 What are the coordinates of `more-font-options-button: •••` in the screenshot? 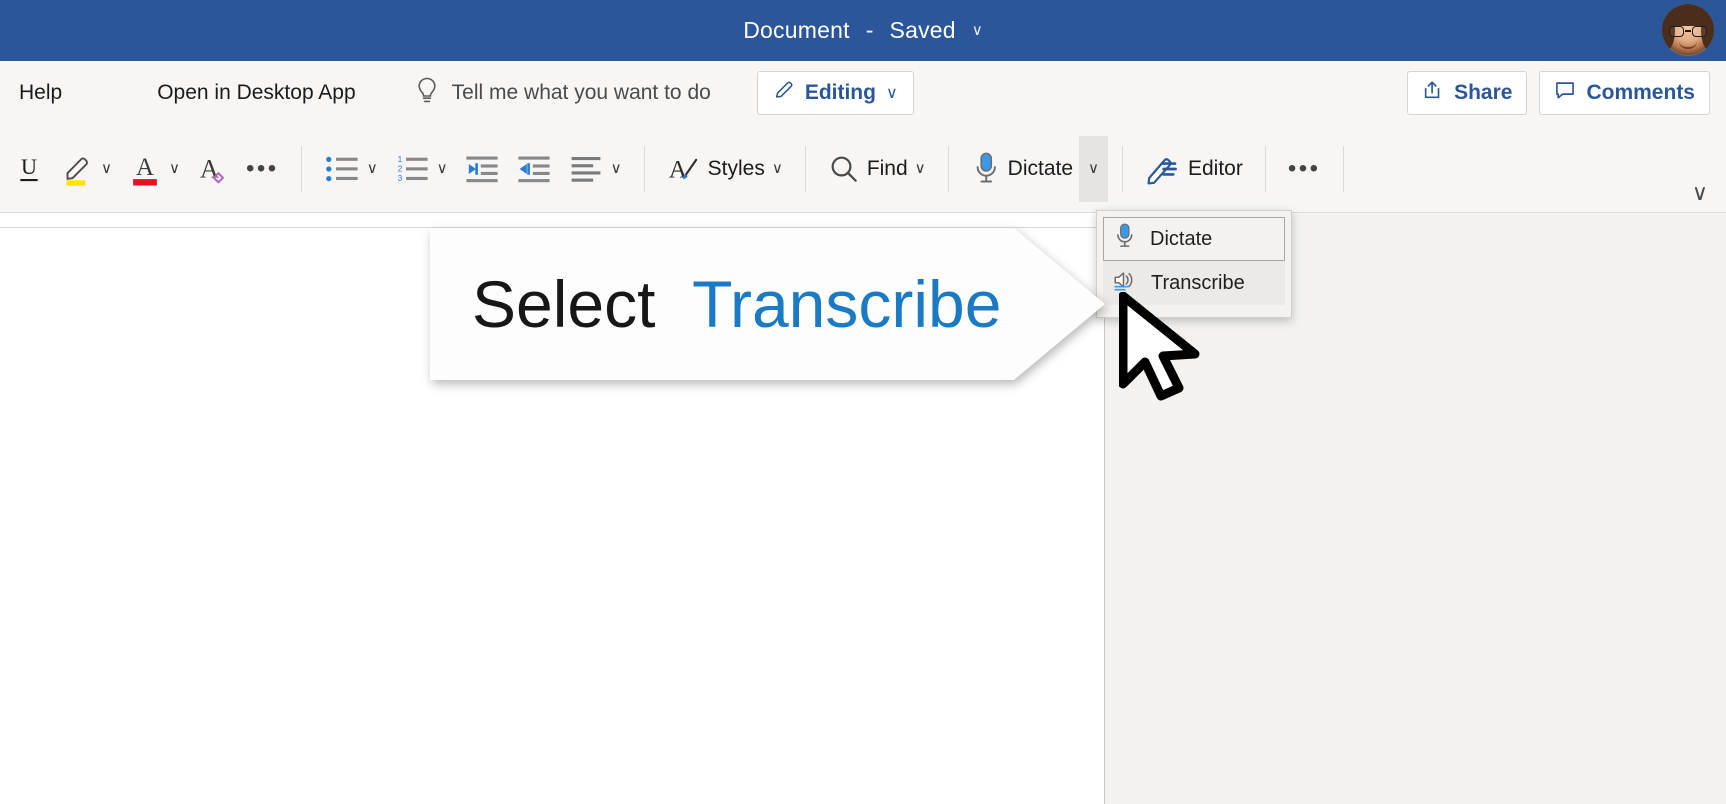 It's located at (262, 169).